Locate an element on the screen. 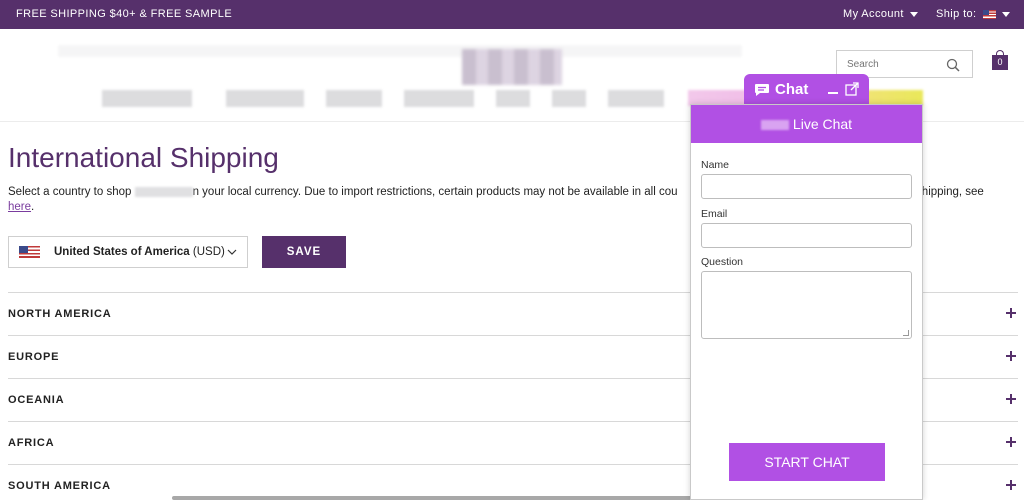 The height and width of the screenshot is (500, 1024). region-label: AFRICA is located at coordinates (31, 443).